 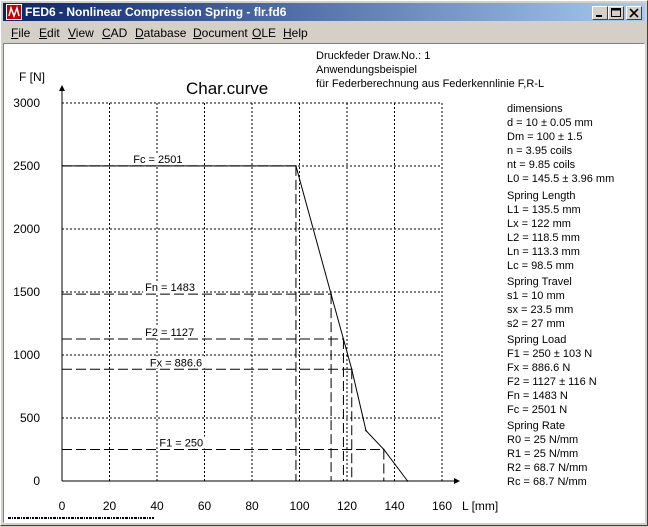 What do you see at coordinates (599, 16) in the screenshot?
I see `minimize-icon` at bounding box center [599, 16].